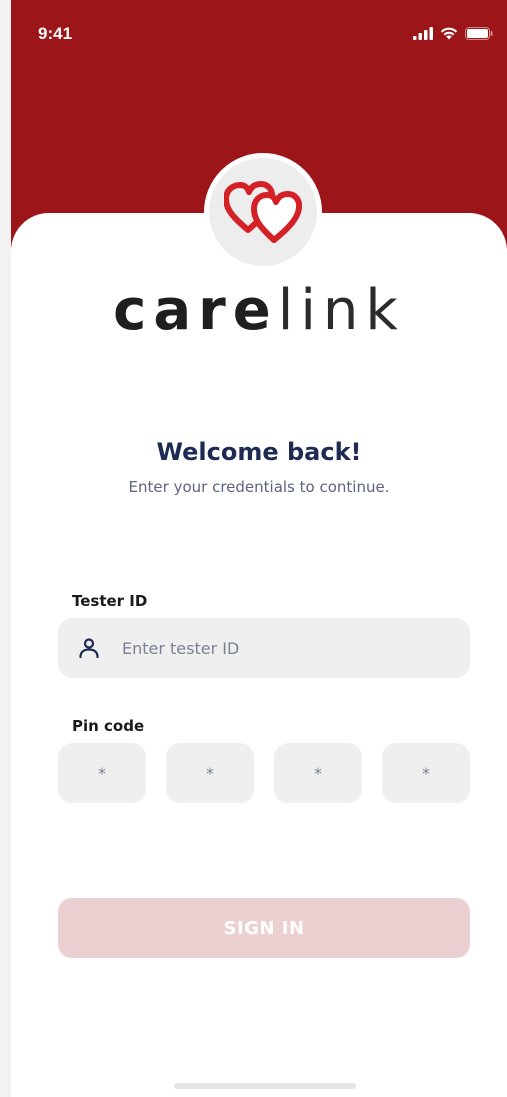 The height and width of the screenshot is (1097, 507). I want to click on brand-wordmark-light: link, so click(341, 310).